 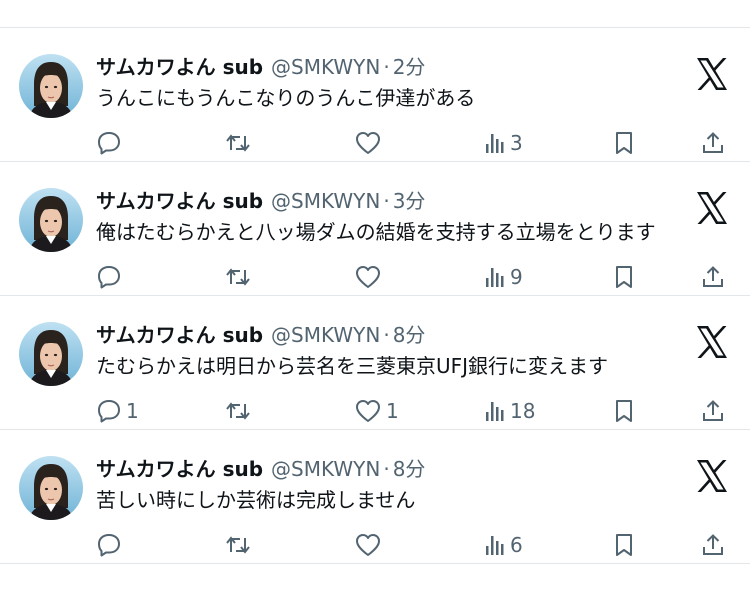 I want to click on tweet-actions: 3, so click(x=375, y=143).